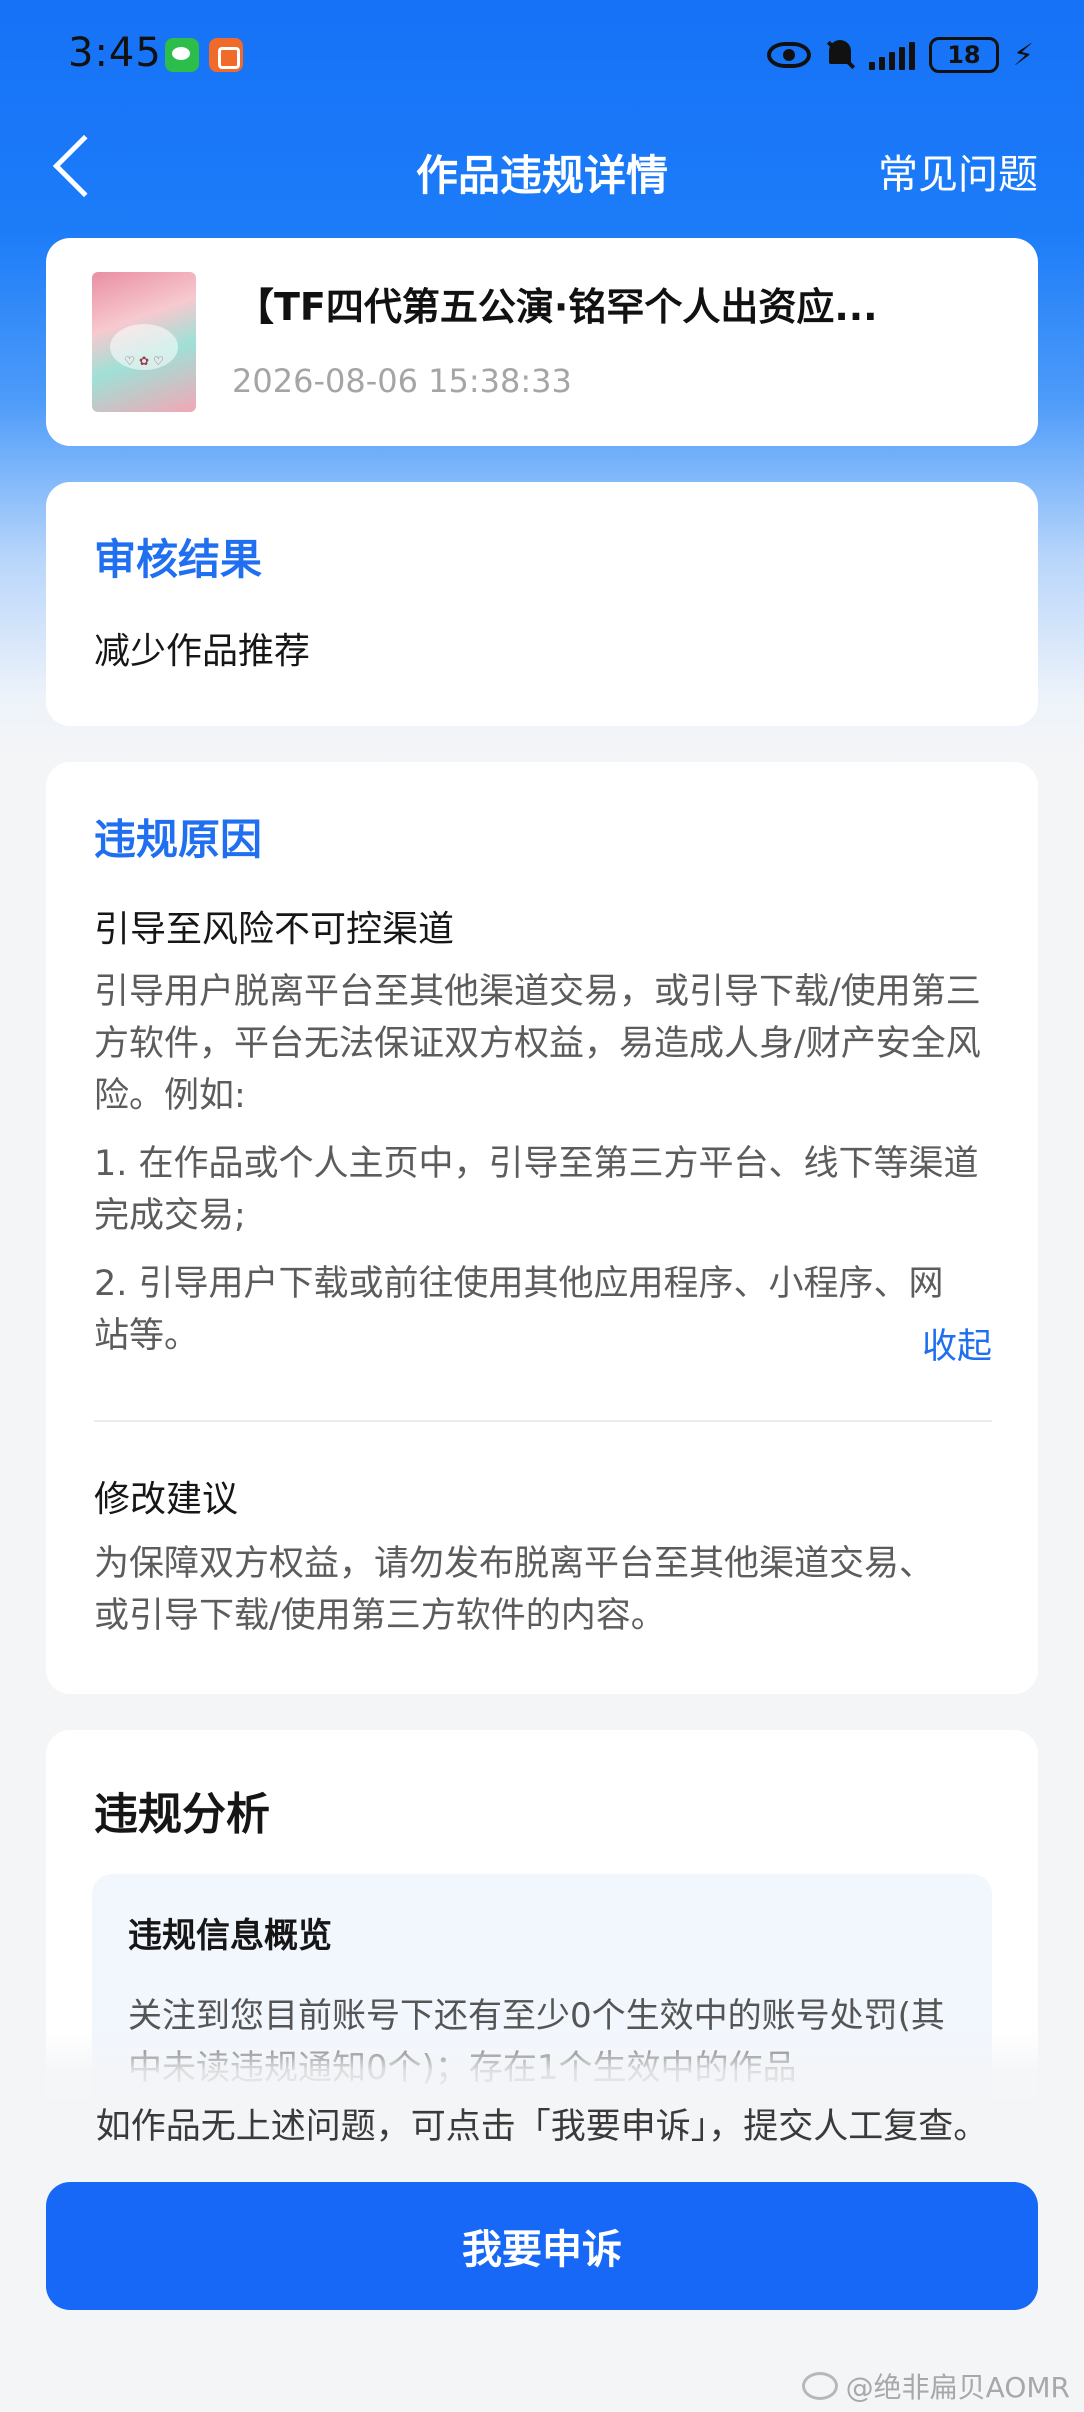  I want to click on divider, so click(543, 1421).